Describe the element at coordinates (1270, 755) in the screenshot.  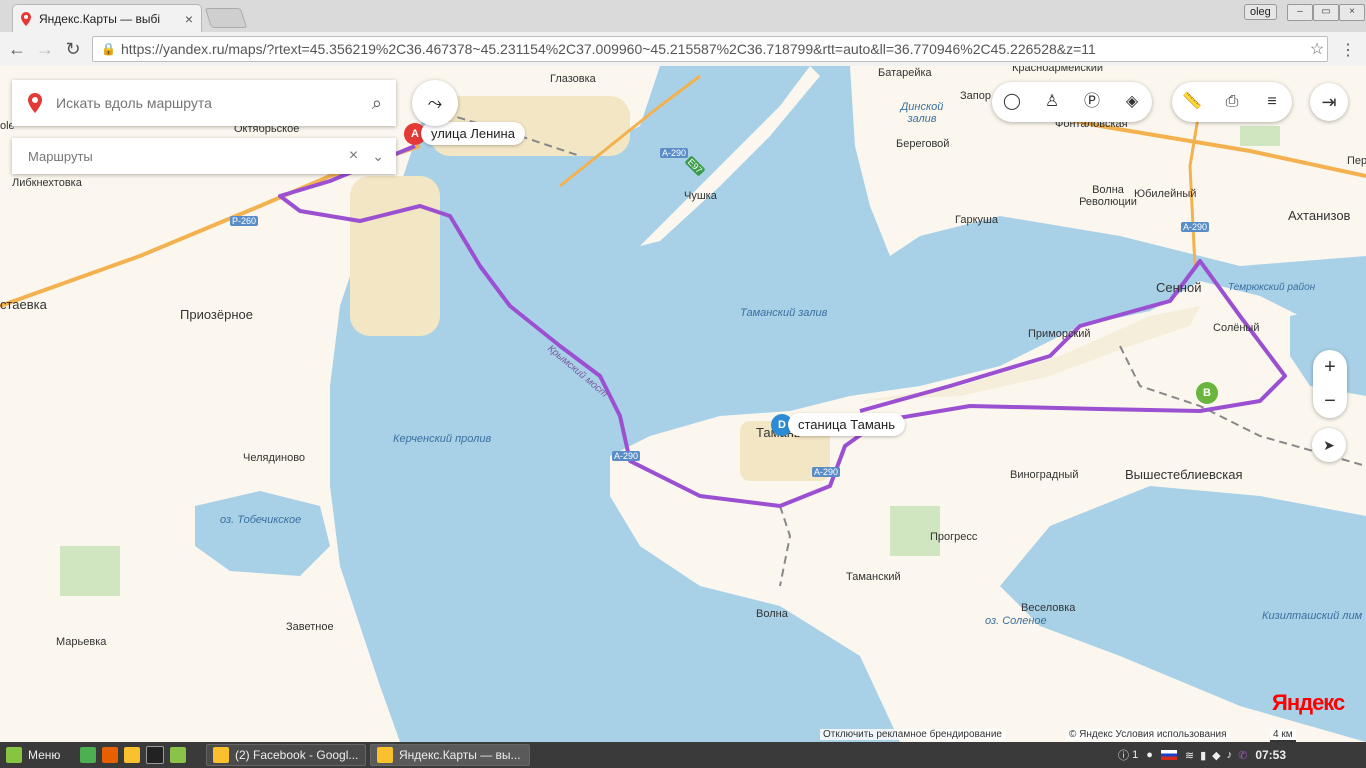
I see `clock: 07:53` at that location.